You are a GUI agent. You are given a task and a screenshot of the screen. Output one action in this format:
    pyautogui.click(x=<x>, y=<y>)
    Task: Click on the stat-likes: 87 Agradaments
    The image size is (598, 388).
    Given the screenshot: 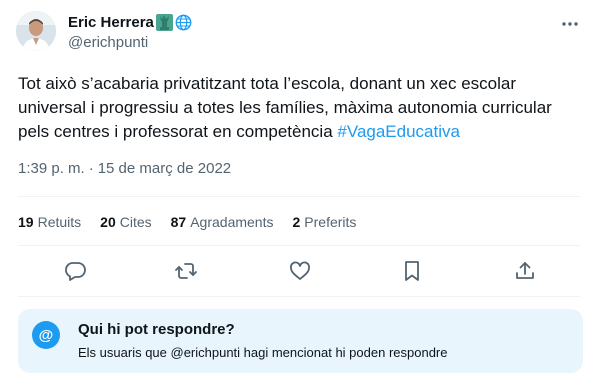 What is the action you would take?
    pyautogui.click(x=222, y=222)
    